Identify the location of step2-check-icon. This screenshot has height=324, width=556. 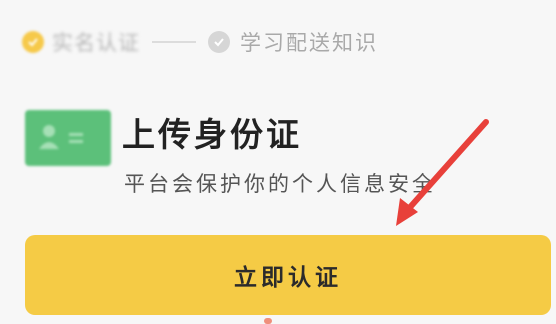
(219, 42).